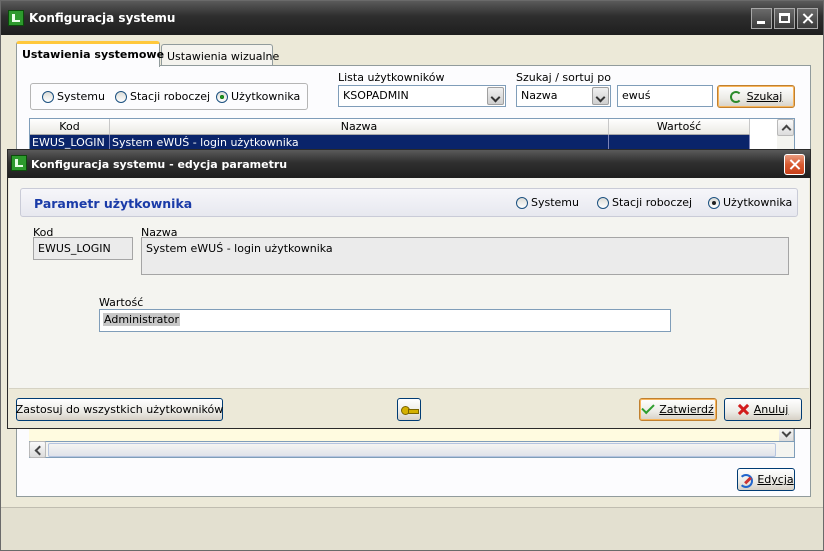 The image size is (824, 551). I want to click on check-icon, so click(648, 407).